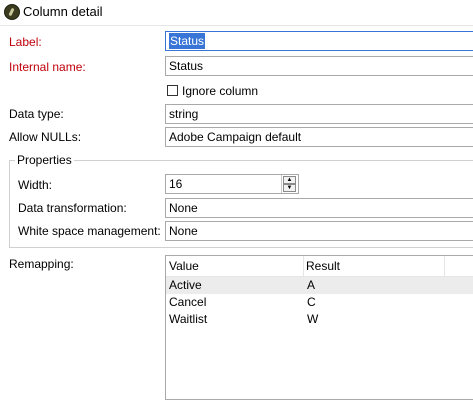  What do you see at coordinates (319, 66) in the screenshot?
I see `internal-name-input: Status` at bounding box center [319, 66].